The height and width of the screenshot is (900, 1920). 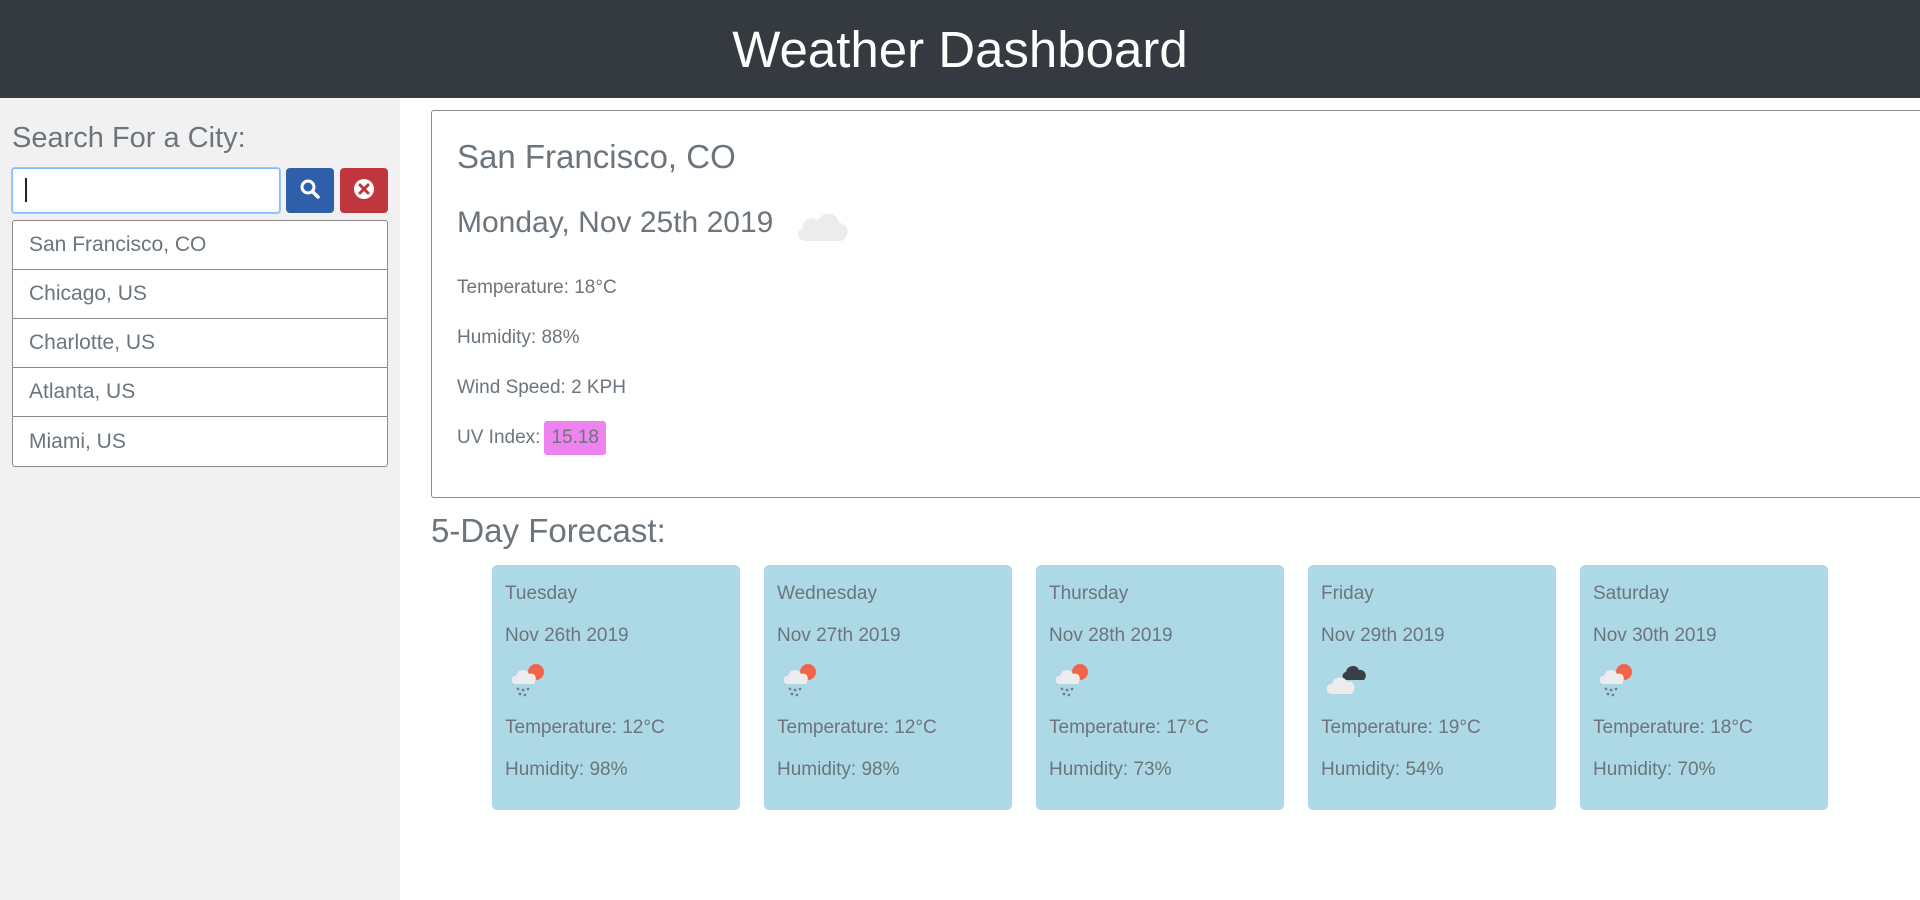 What do you see at coordinates (827, 593) in the screenshot?
I see `forecast-day: Wednesday` at bounding box center [827, 593].